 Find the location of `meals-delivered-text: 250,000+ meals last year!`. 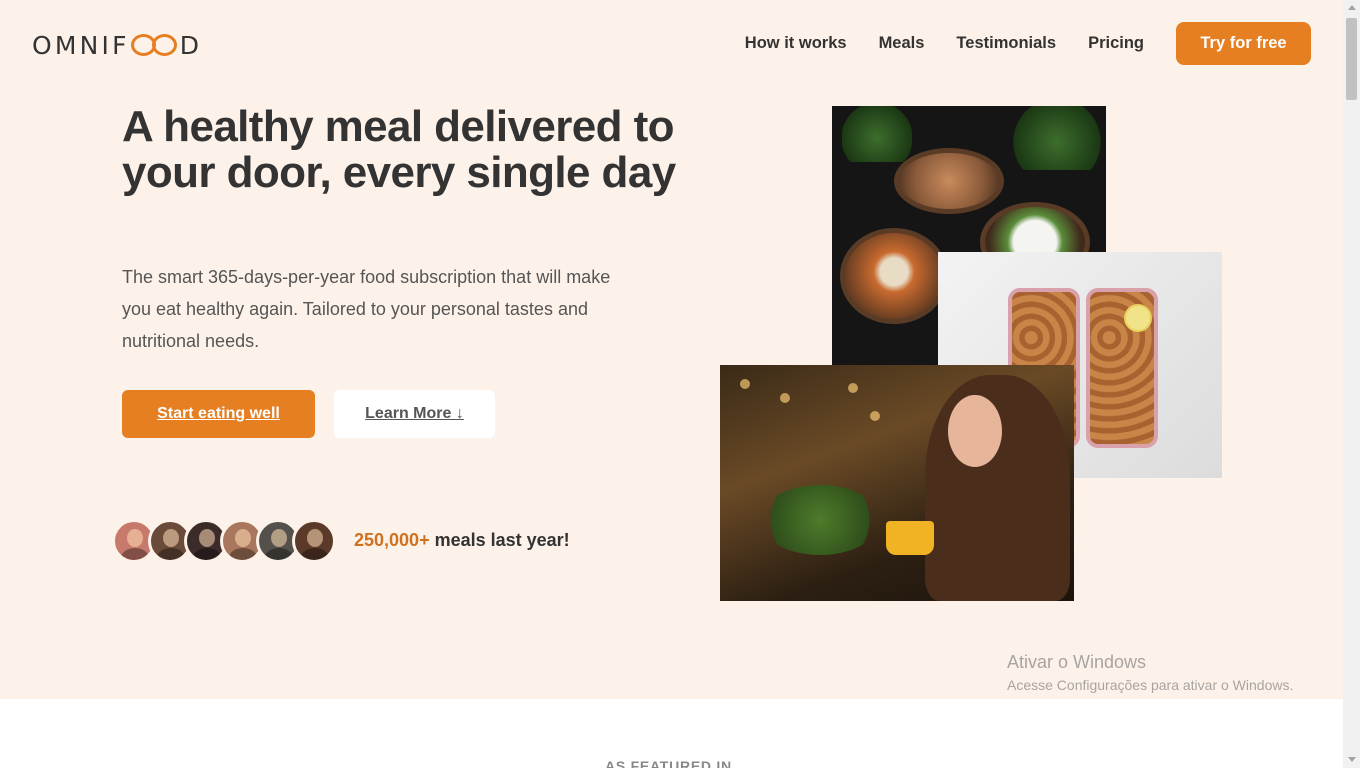

meals-delivered-text: 250,000+ meals last year! is located at coordinates (462, 540).